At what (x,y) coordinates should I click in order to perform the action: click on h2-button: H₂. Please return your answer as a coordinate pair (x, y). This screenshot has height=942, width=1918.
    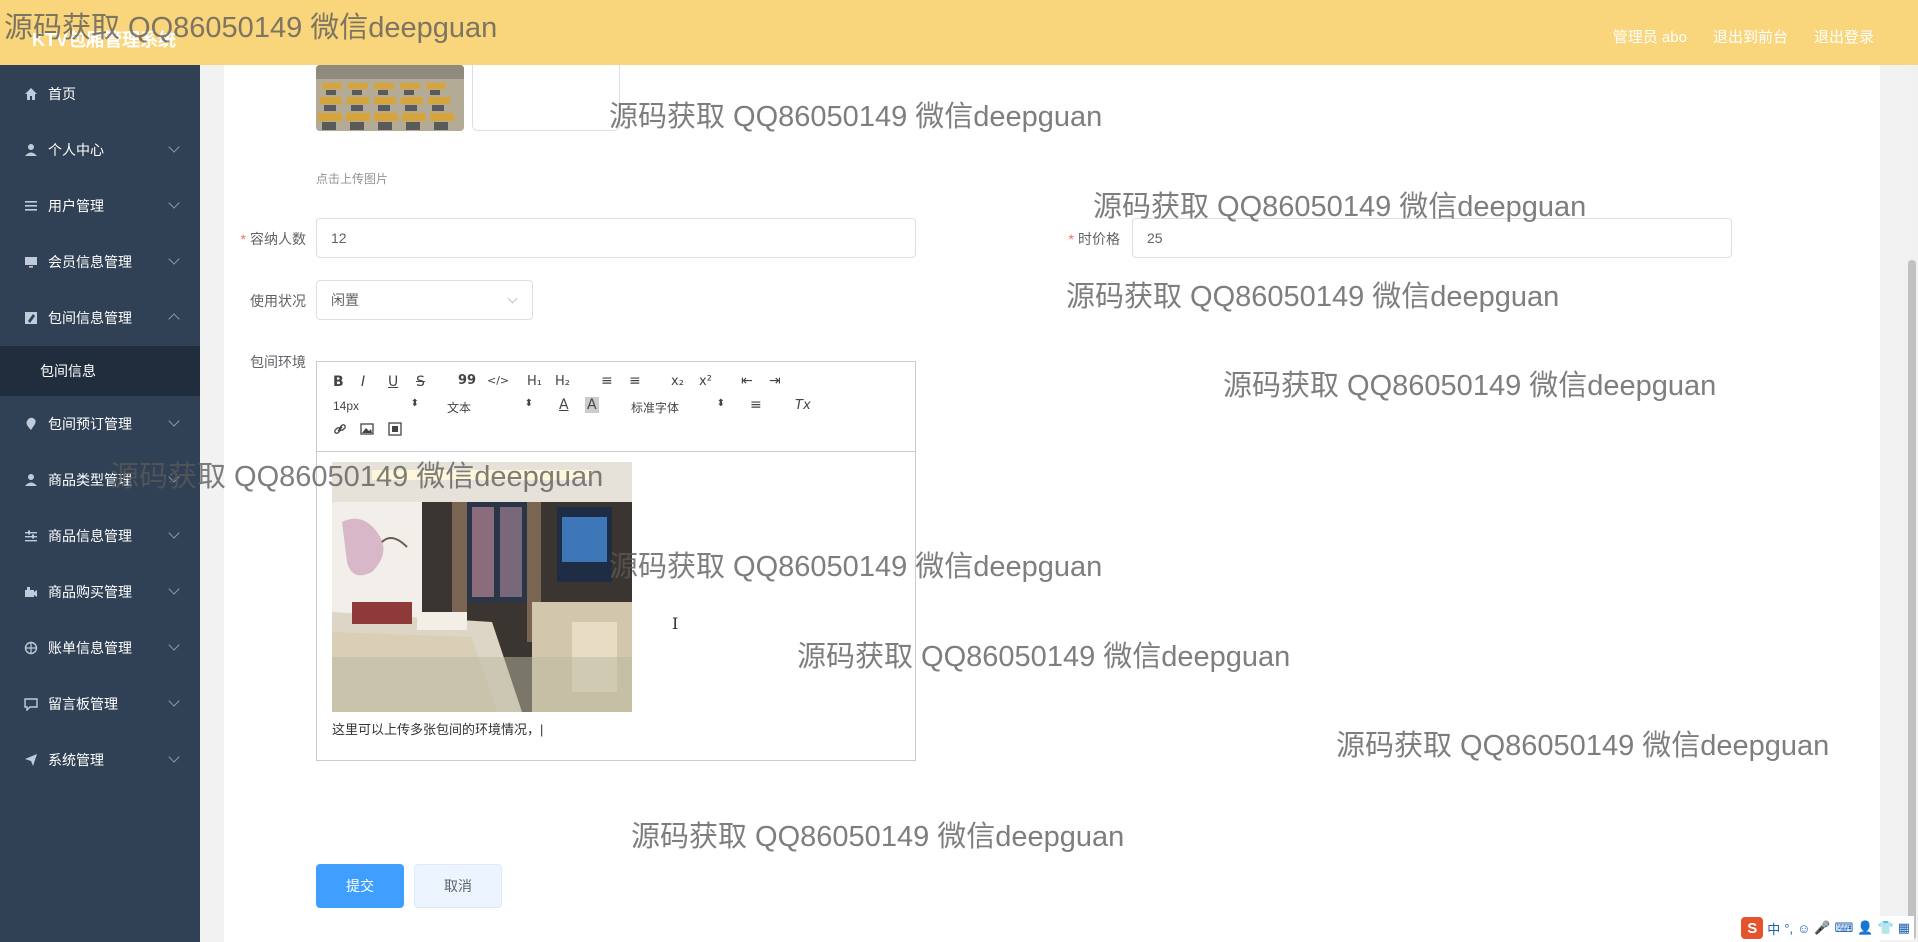
    Looking at the image, I should click on (562, 381).